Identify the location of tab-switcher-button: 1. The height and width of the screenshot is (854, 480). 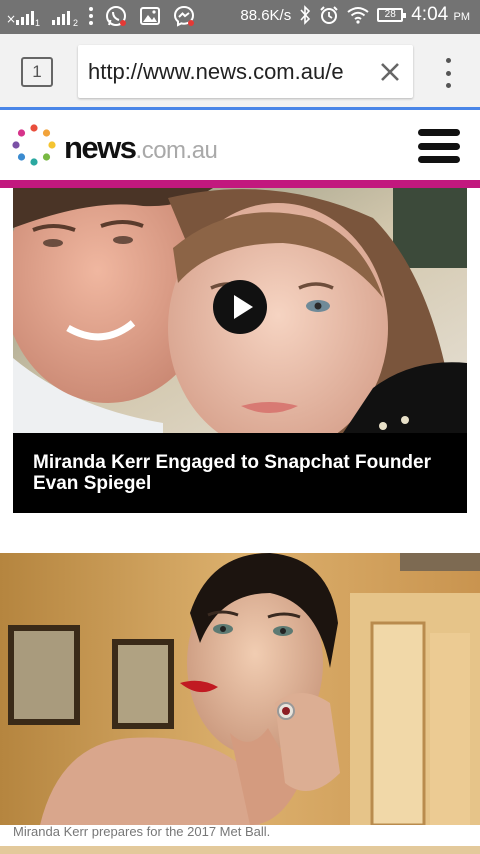
(37, 72).